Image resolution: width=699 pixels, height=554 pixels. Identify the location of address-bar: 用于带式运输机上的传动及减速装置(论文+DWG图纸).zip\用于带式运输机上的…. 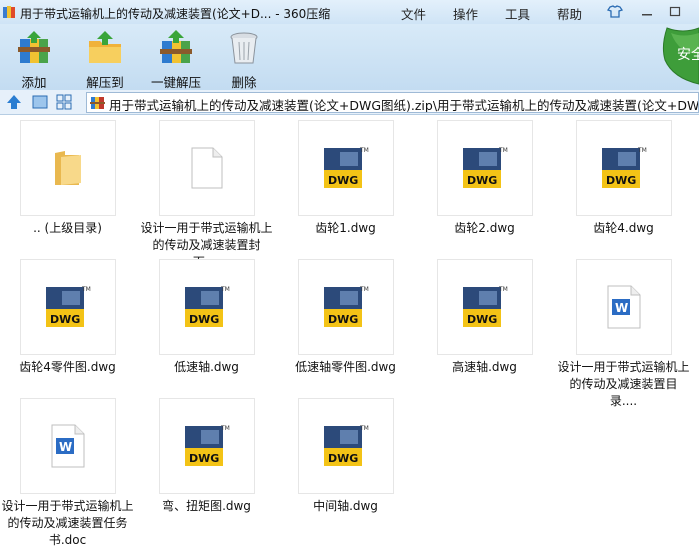
(349, 102).